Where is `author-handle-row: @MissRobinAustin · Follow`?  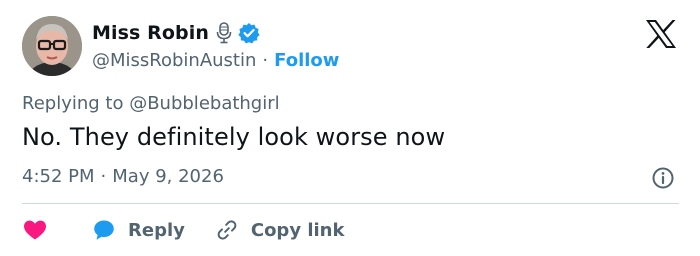 author-handle-row: @MissRobinAustin · Follow is located at coordinates (215, 60).